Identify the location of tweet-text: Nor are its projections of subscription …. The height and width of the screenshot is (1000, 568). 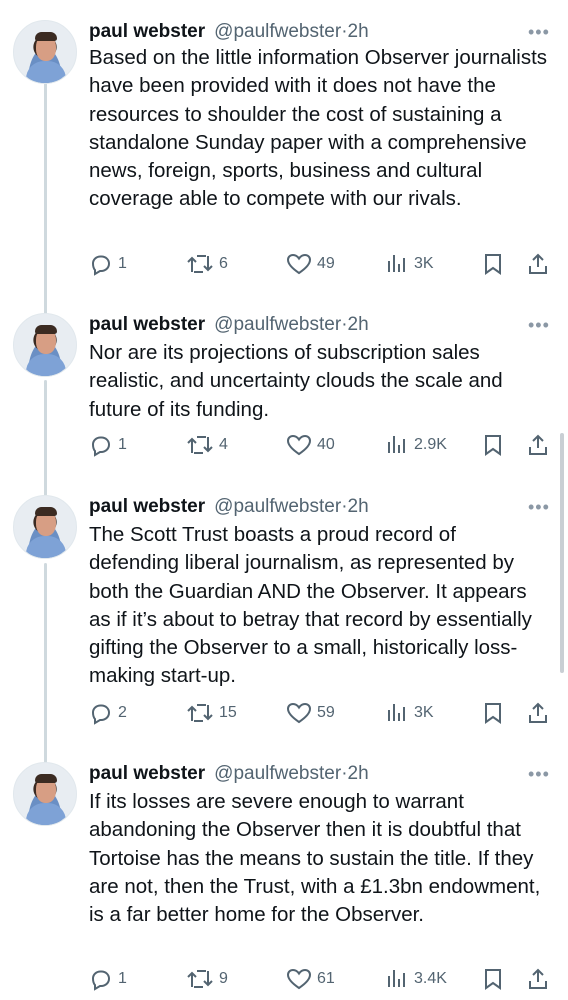
(296, 381).